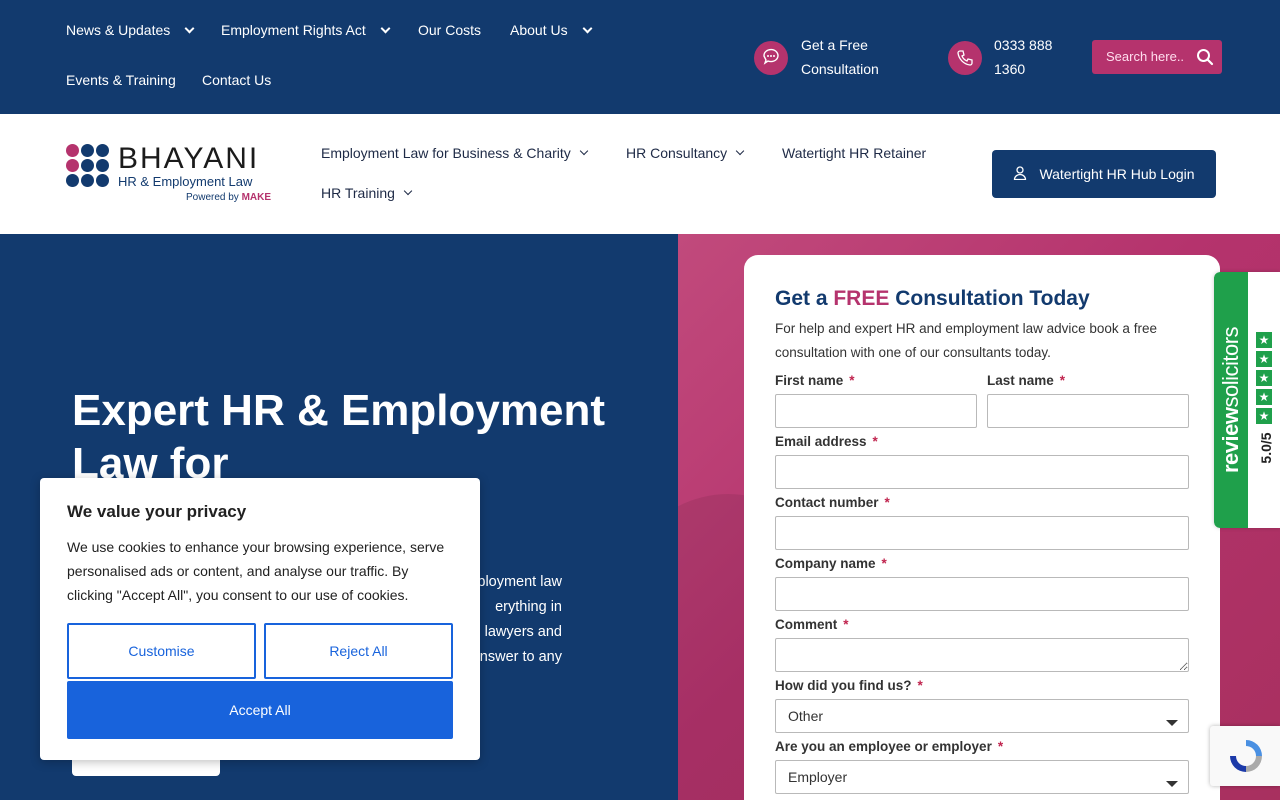 This screenshot has height=800, width=1280. Describe the element at coordinates (539, 30) in the screenshot. I see `top-nav-about-label: About Us` at that location.